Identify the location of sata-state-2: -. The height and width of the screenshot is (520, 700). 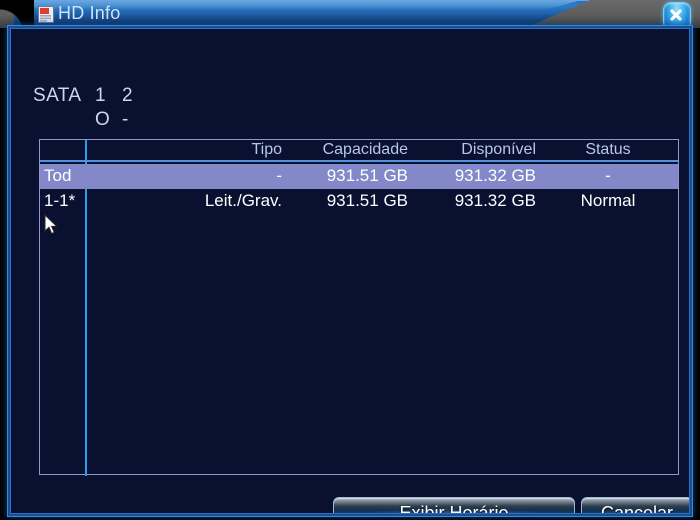
(125, 119).